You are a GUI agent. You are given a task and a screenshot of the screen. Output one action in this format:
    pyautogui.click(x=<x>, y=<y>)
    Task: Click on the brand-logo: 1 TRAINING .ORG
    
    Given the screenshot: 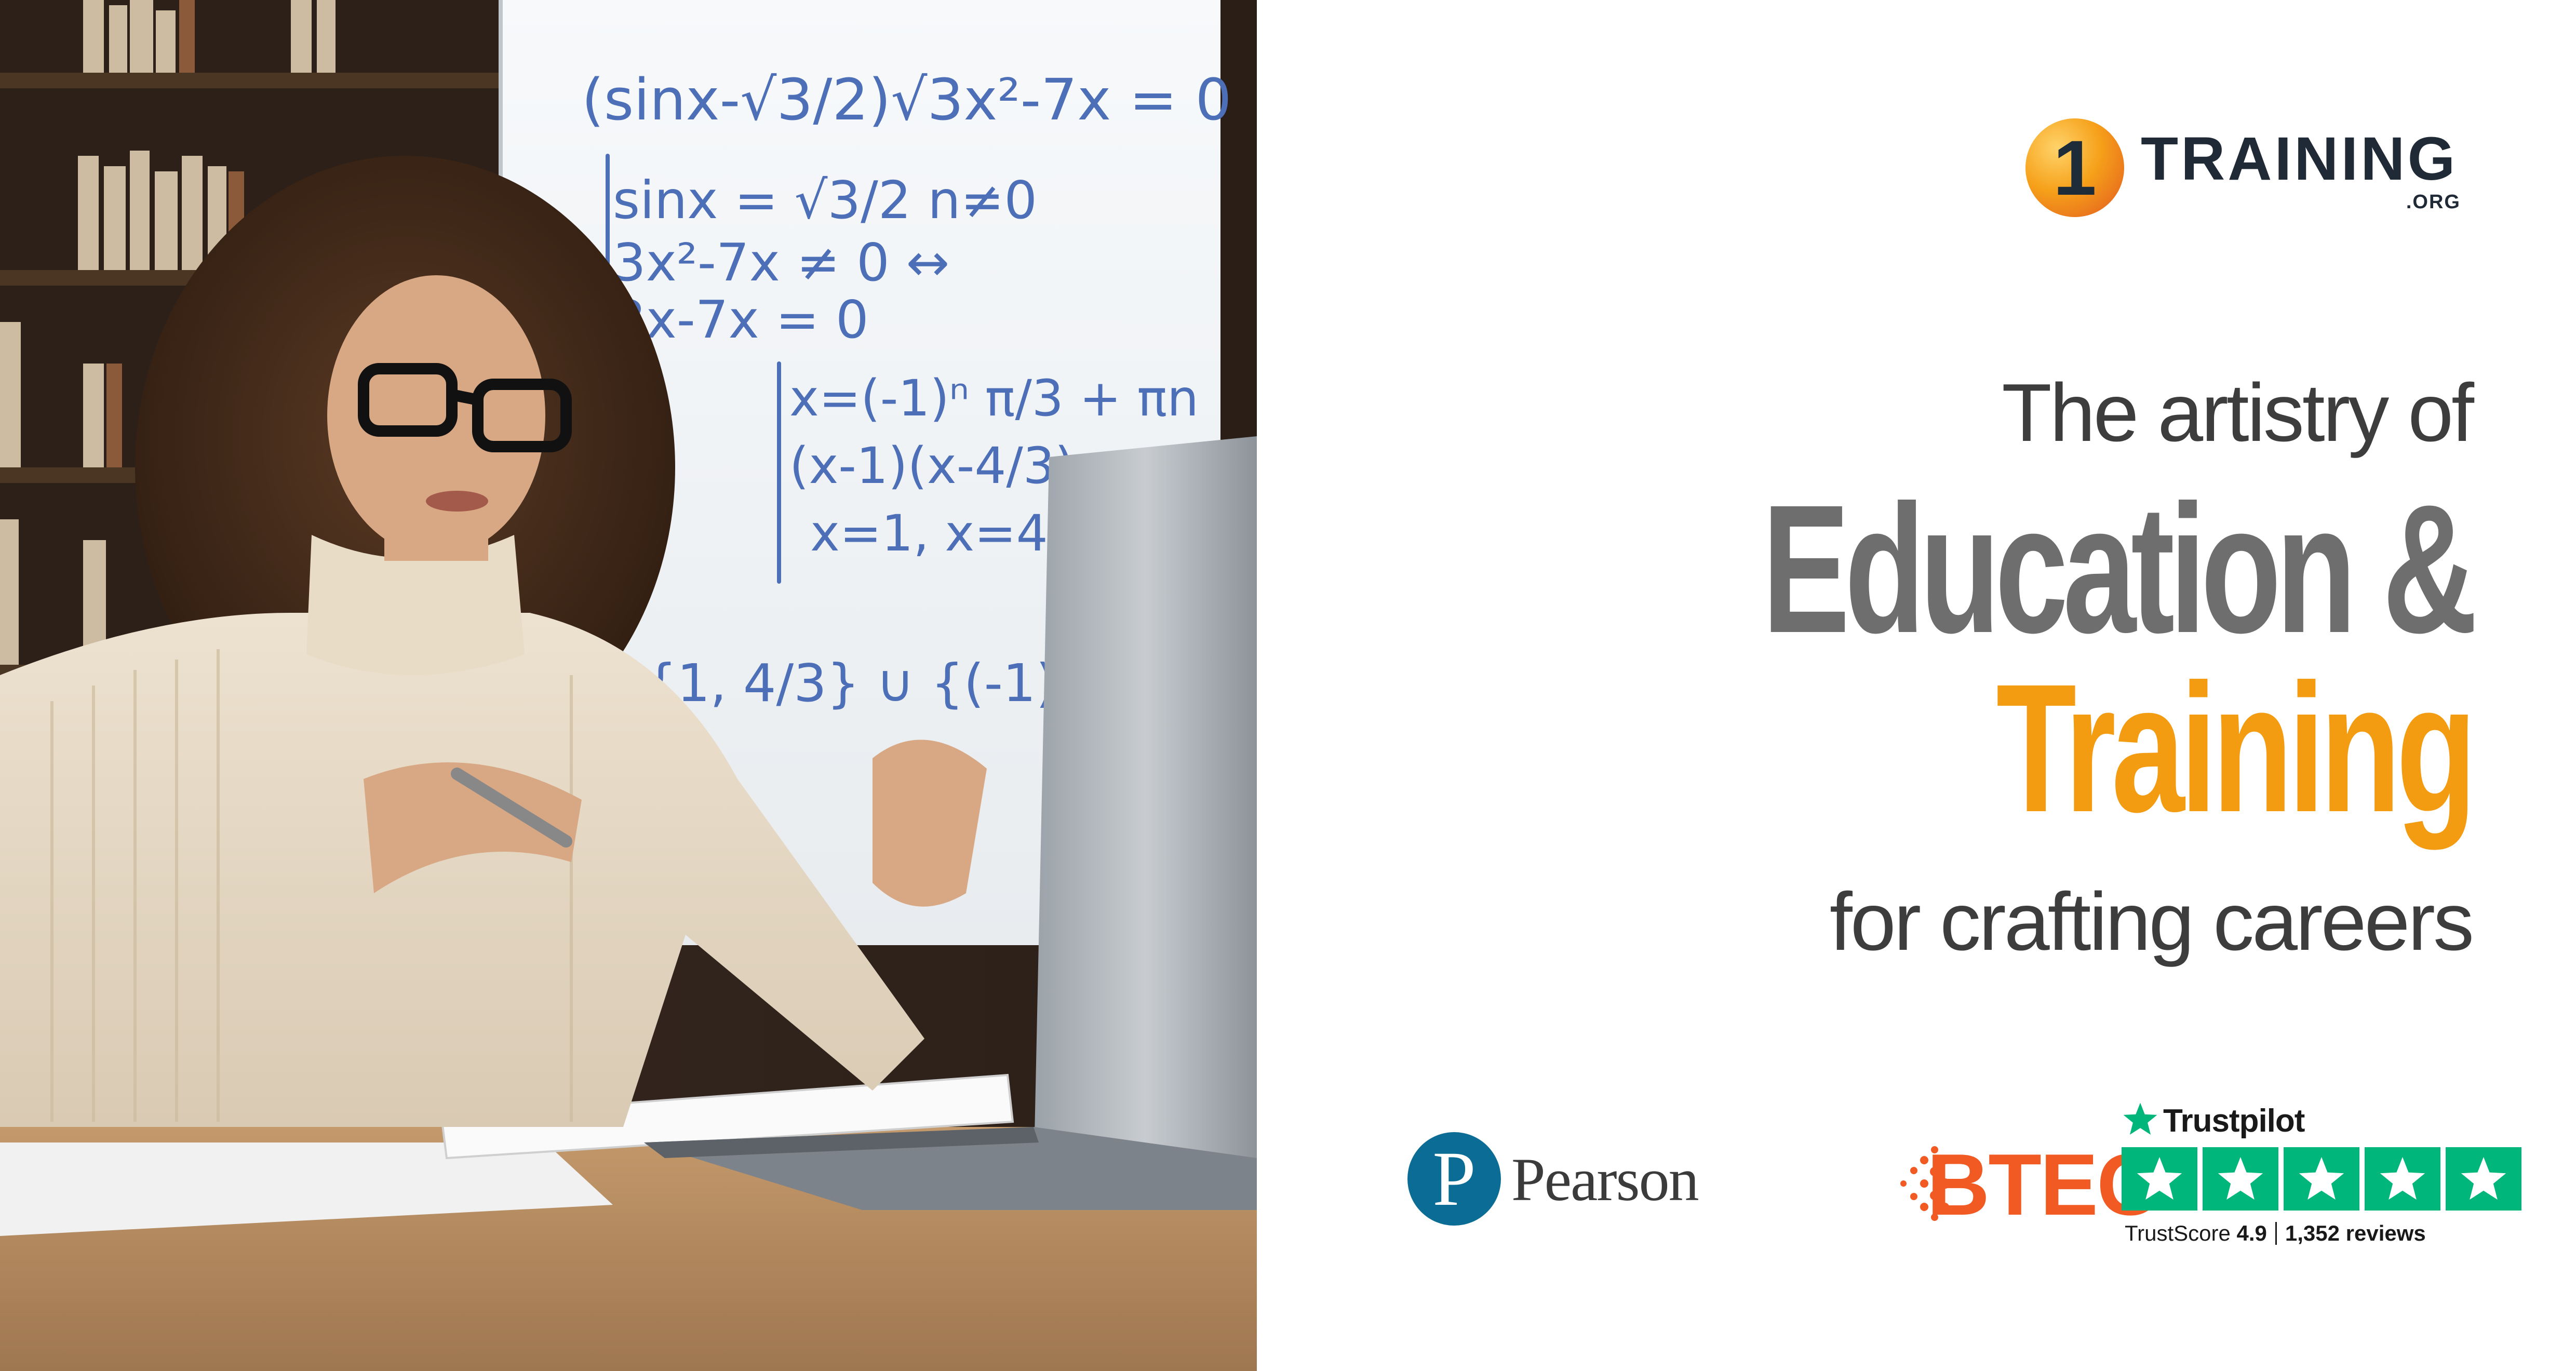 What is the action you would take?
    pyautogui.click(x=2249, y=166)
    